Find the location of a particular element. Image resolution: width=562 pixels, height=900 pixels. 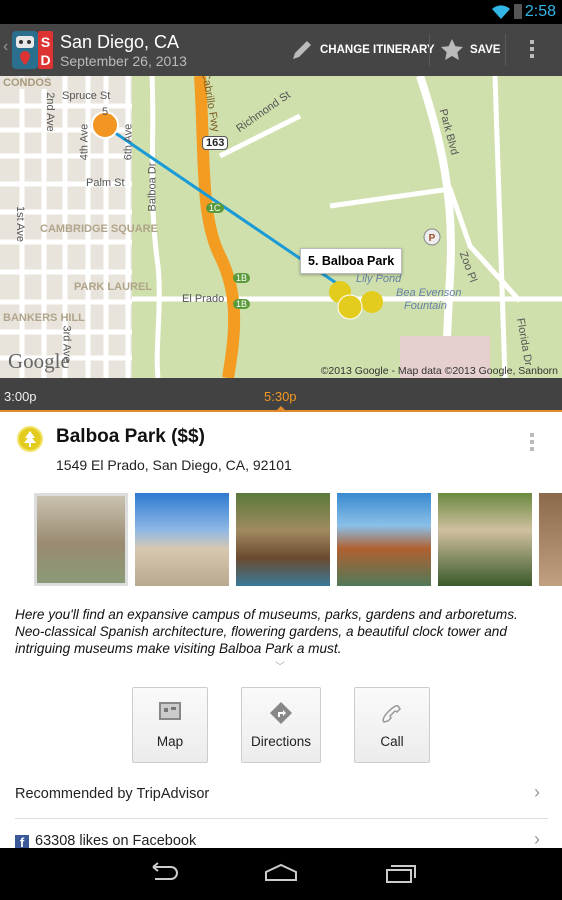

timeline-time: 3:00p is located at coordinates (20, 396).